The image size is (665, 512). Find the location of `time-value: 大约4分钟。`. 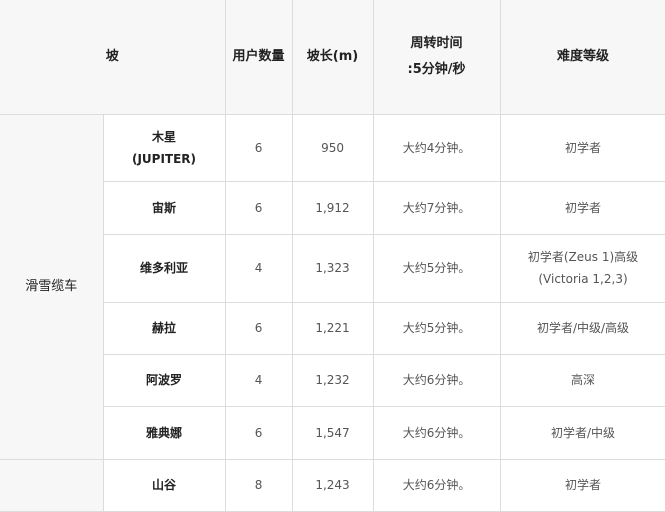

time-value: 大约4分钟。 is located at coordinates (436, 147).